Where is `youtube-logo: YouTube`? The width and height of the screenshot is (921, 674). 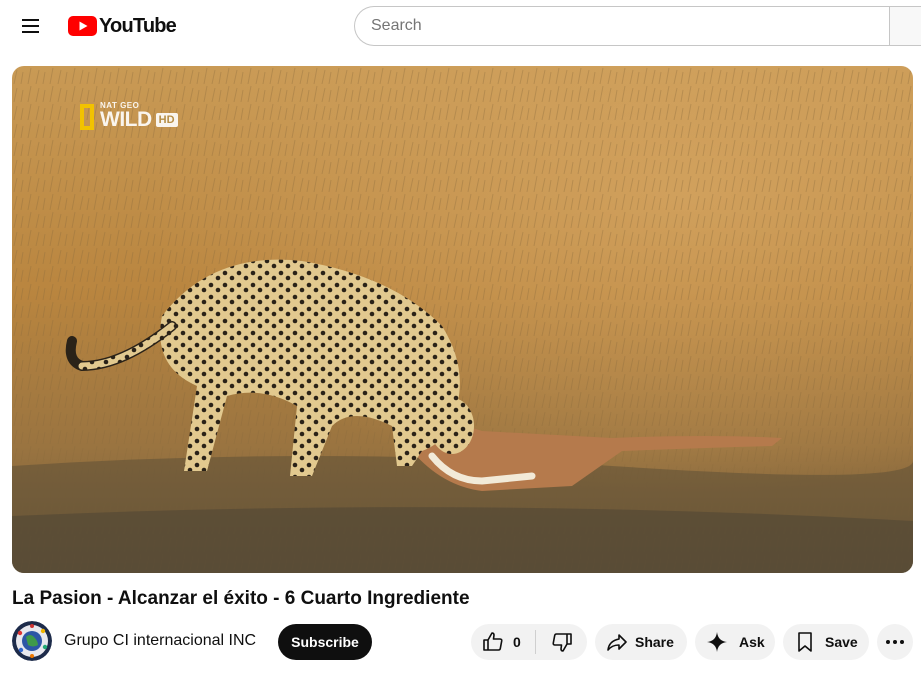
youtube-logo: YouTube is located at coordinates (122, 26).